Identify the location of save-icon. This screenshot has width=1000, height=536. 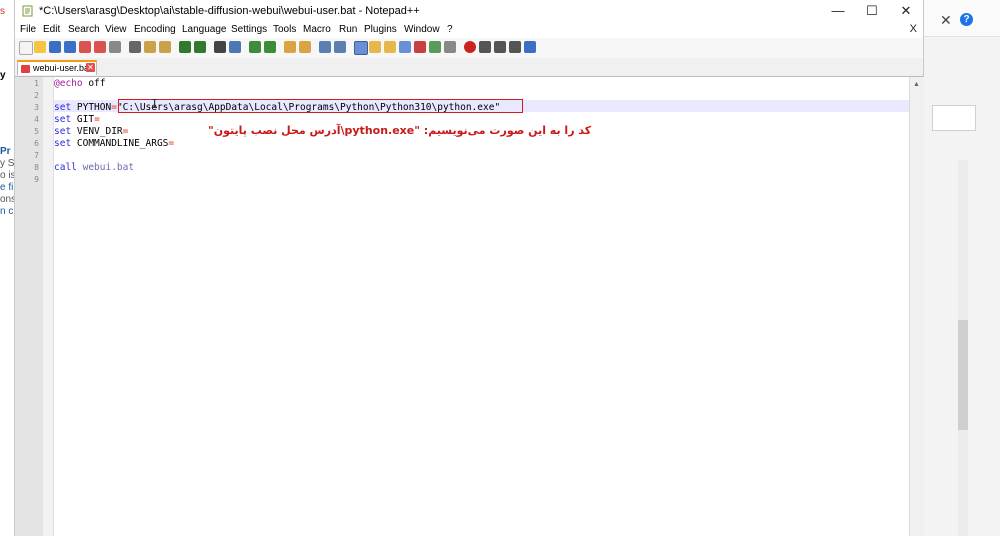
(55, 47).